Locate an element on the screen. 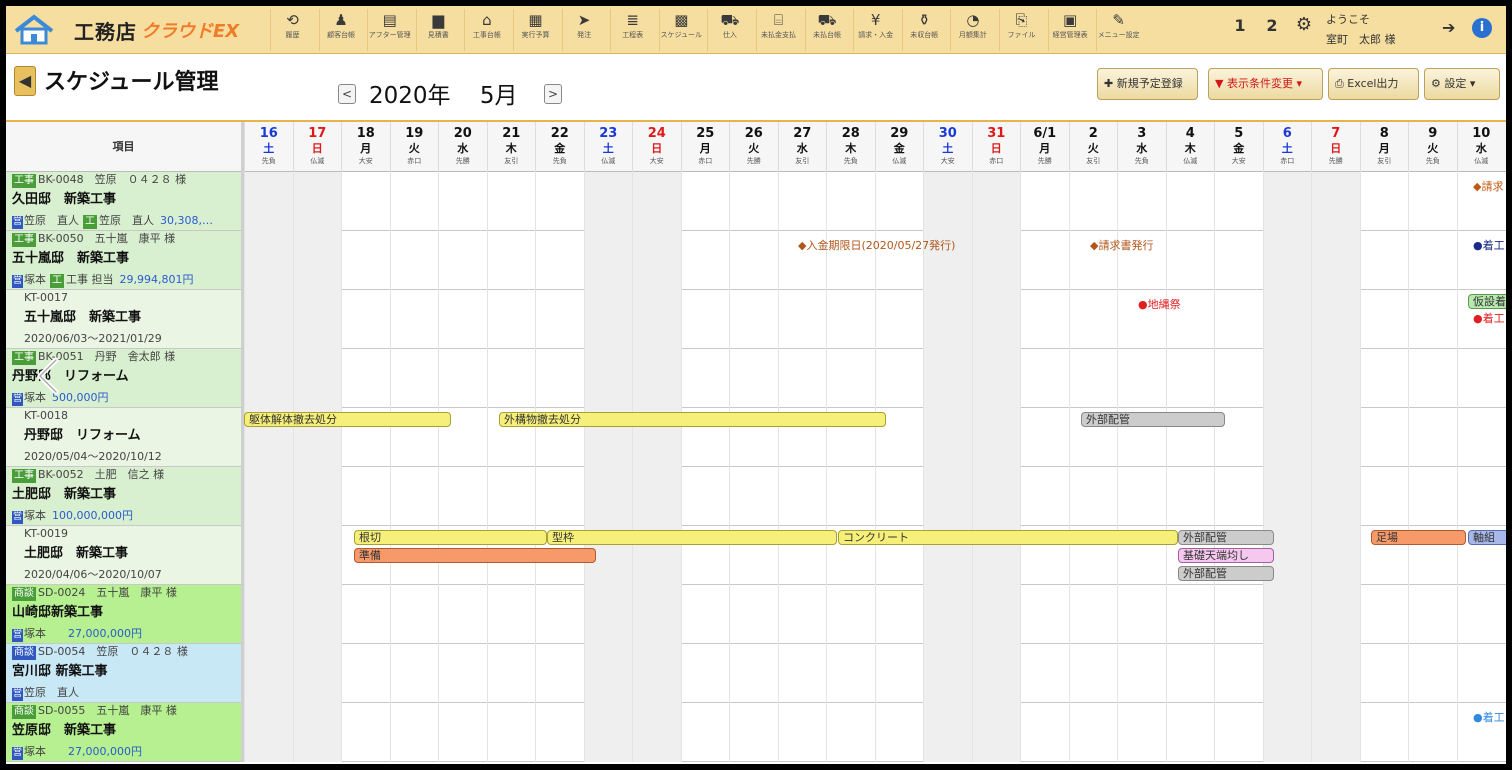  project-name: 山崎邸新築工事 is located at coordinates (126, 614).